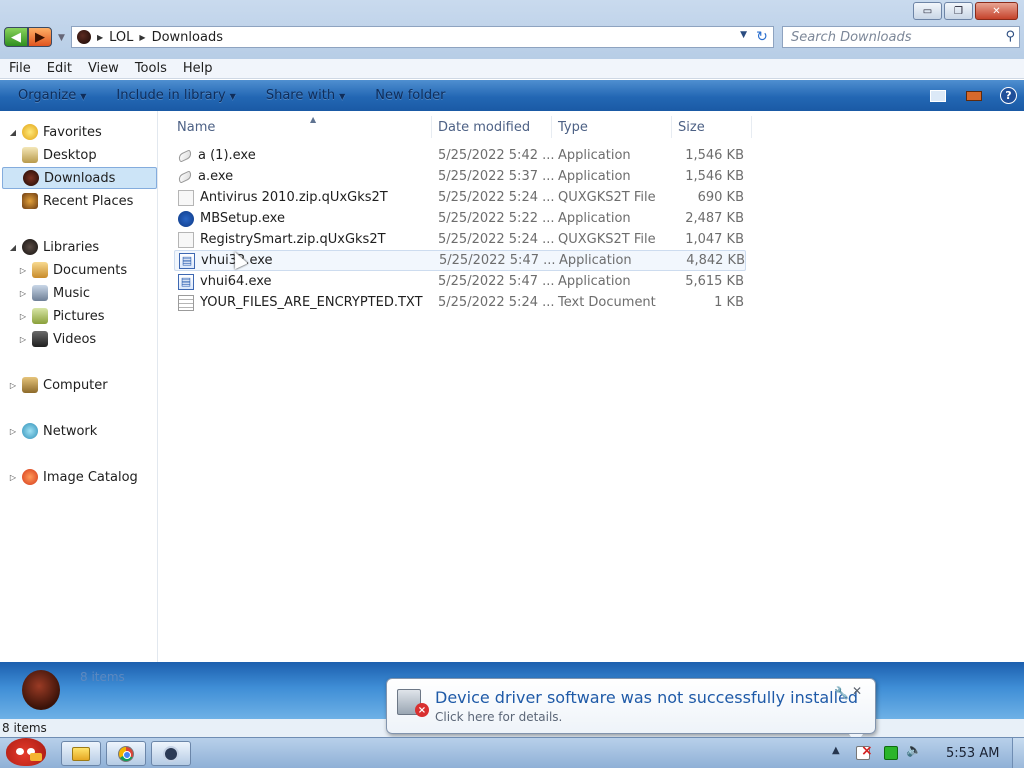 This screenshot has width=1024, height=768. Describe the element at coordinates (595, 260) in the screenshot. I see `file-type: Application` at that location.